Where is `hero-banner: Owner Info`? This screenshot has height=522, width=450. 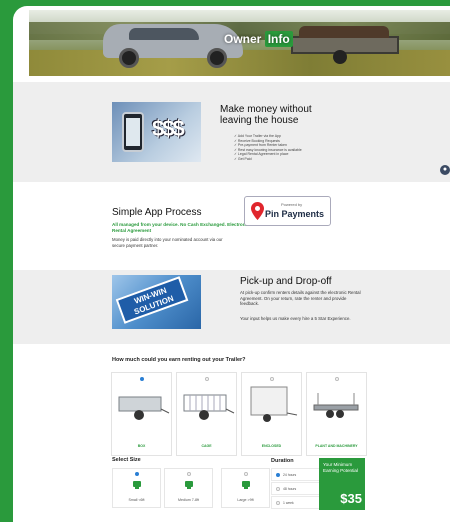
hero-banner: Owner Info is located at coordinates (239, 43).